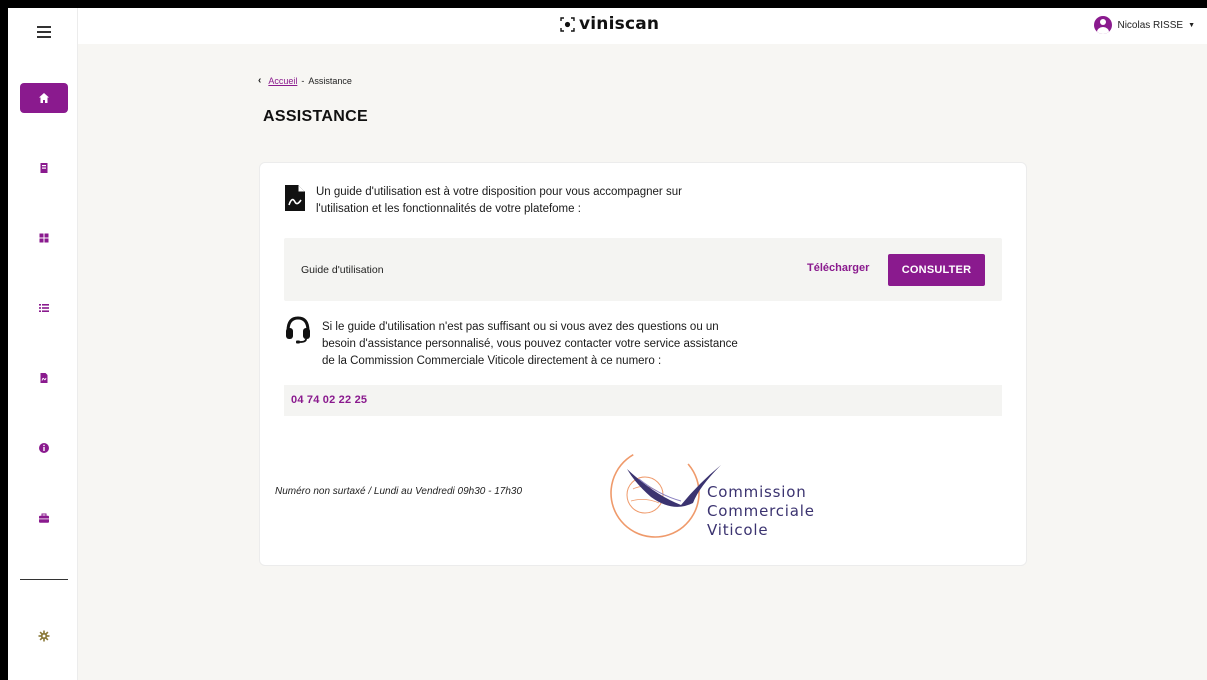  I want to click on sidebar-item-assistance, so click(44, 518).